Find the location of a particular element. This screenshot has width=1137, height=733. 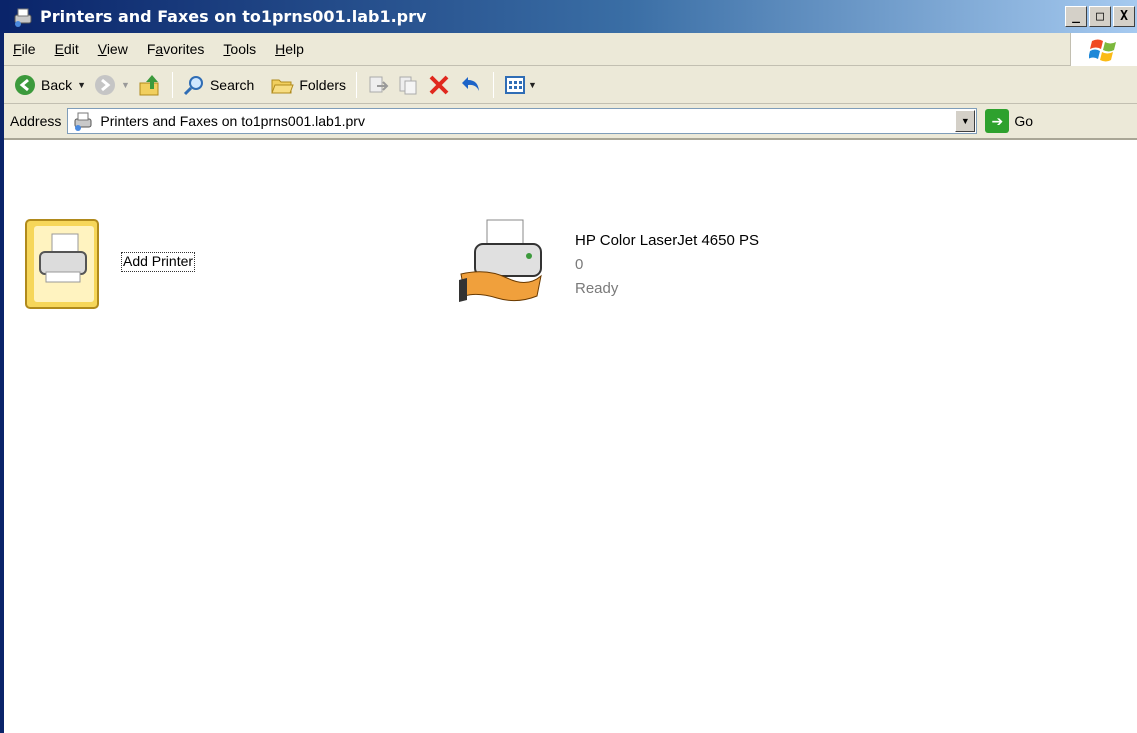

menu-tools: Tools is located at coordinates (240, 49).